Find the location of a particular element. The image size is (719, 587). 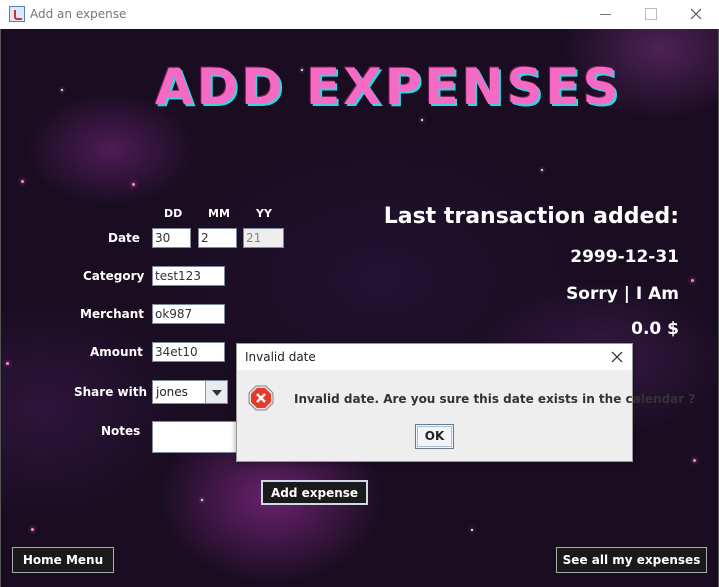

category-label: Category is located at coordinates (114, 276).